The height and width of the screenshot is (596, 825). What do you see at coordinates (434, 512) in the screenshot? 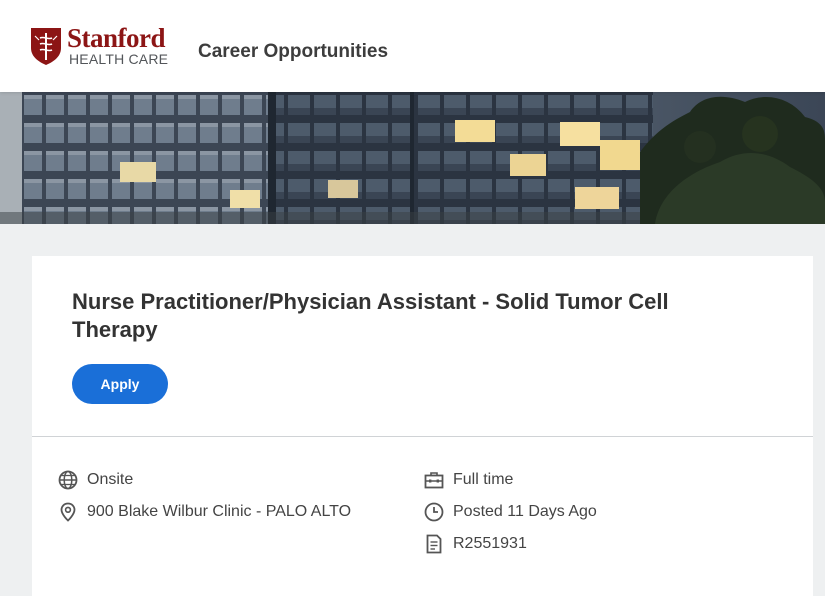
I see `clock-icon` at bounding box center [434, 512].